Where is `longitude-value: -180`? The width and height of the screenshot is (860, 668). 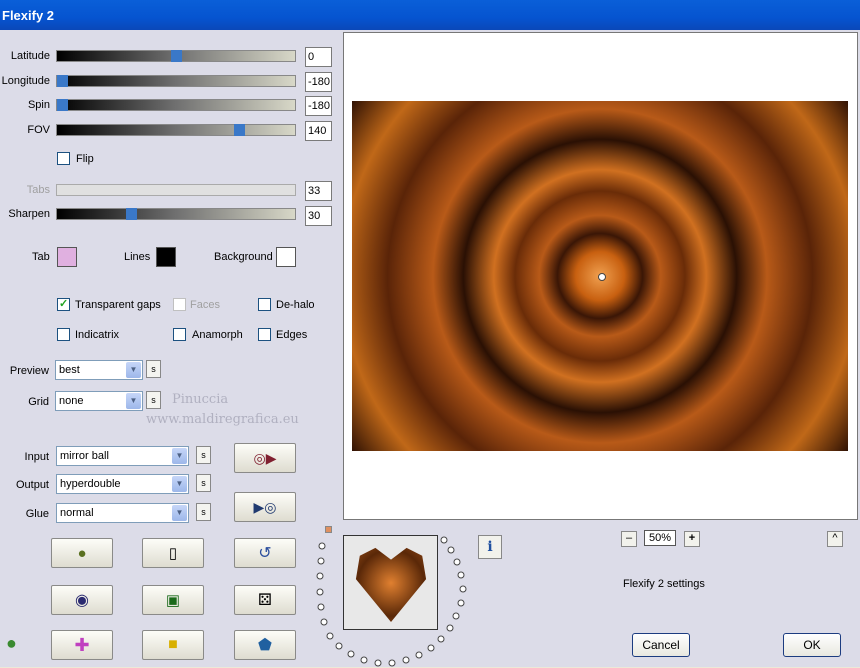 longitude-value: -180 is located at coordinates (318, 82).